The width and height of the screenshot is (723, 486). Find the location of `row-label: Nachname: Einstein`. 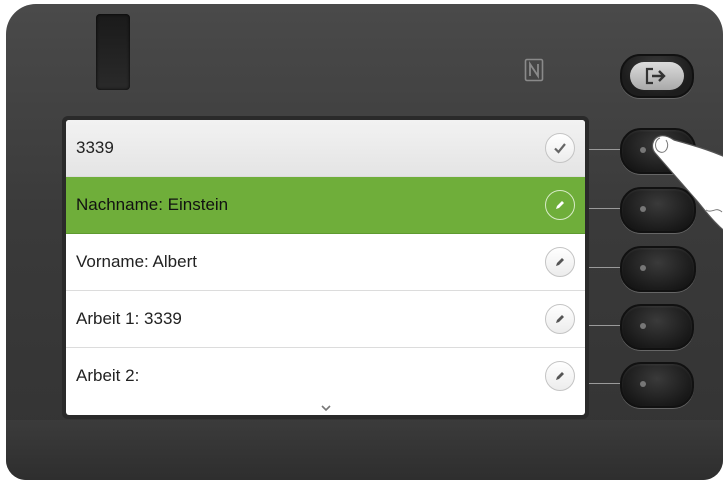

row-label: Nachname: Einstein is located at coordinates (152, 204).